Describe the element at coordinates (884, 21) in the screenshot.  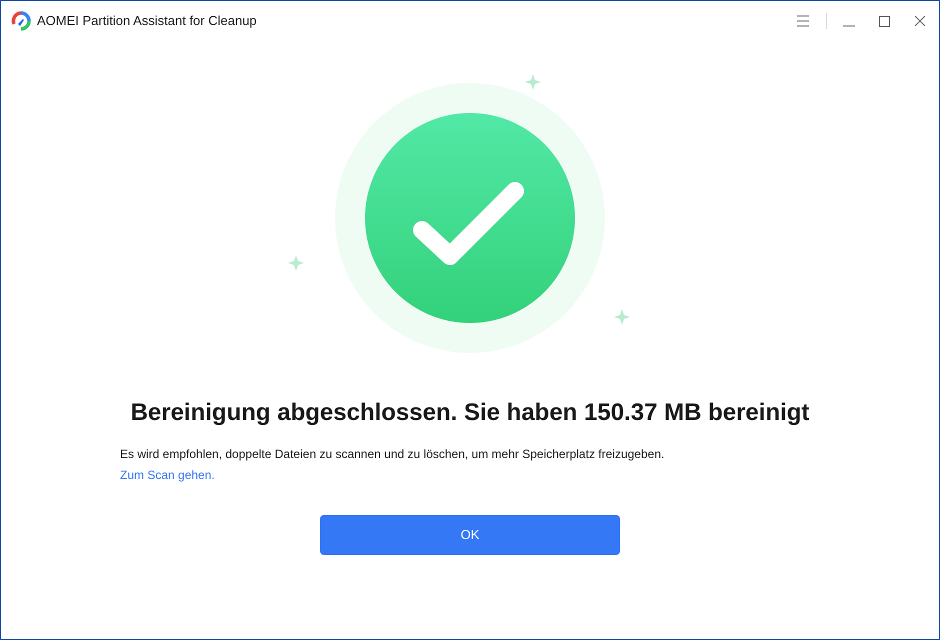
I see `maximize-icon` at that location.